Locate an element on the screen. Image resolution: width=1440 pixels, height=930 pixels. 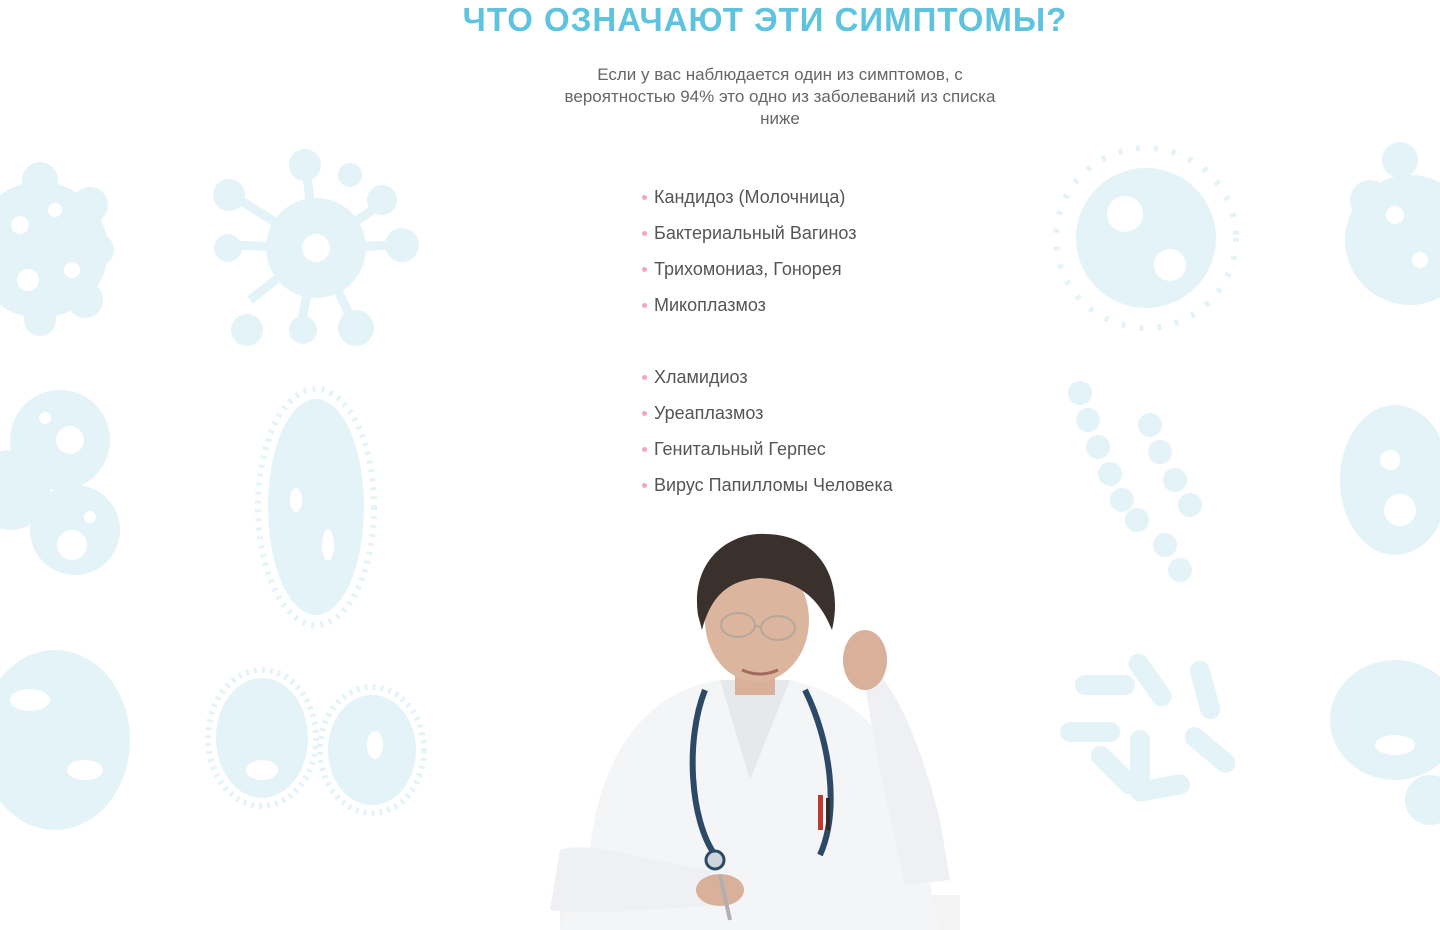
paramecium-icon is located at coordinates (316, 507).